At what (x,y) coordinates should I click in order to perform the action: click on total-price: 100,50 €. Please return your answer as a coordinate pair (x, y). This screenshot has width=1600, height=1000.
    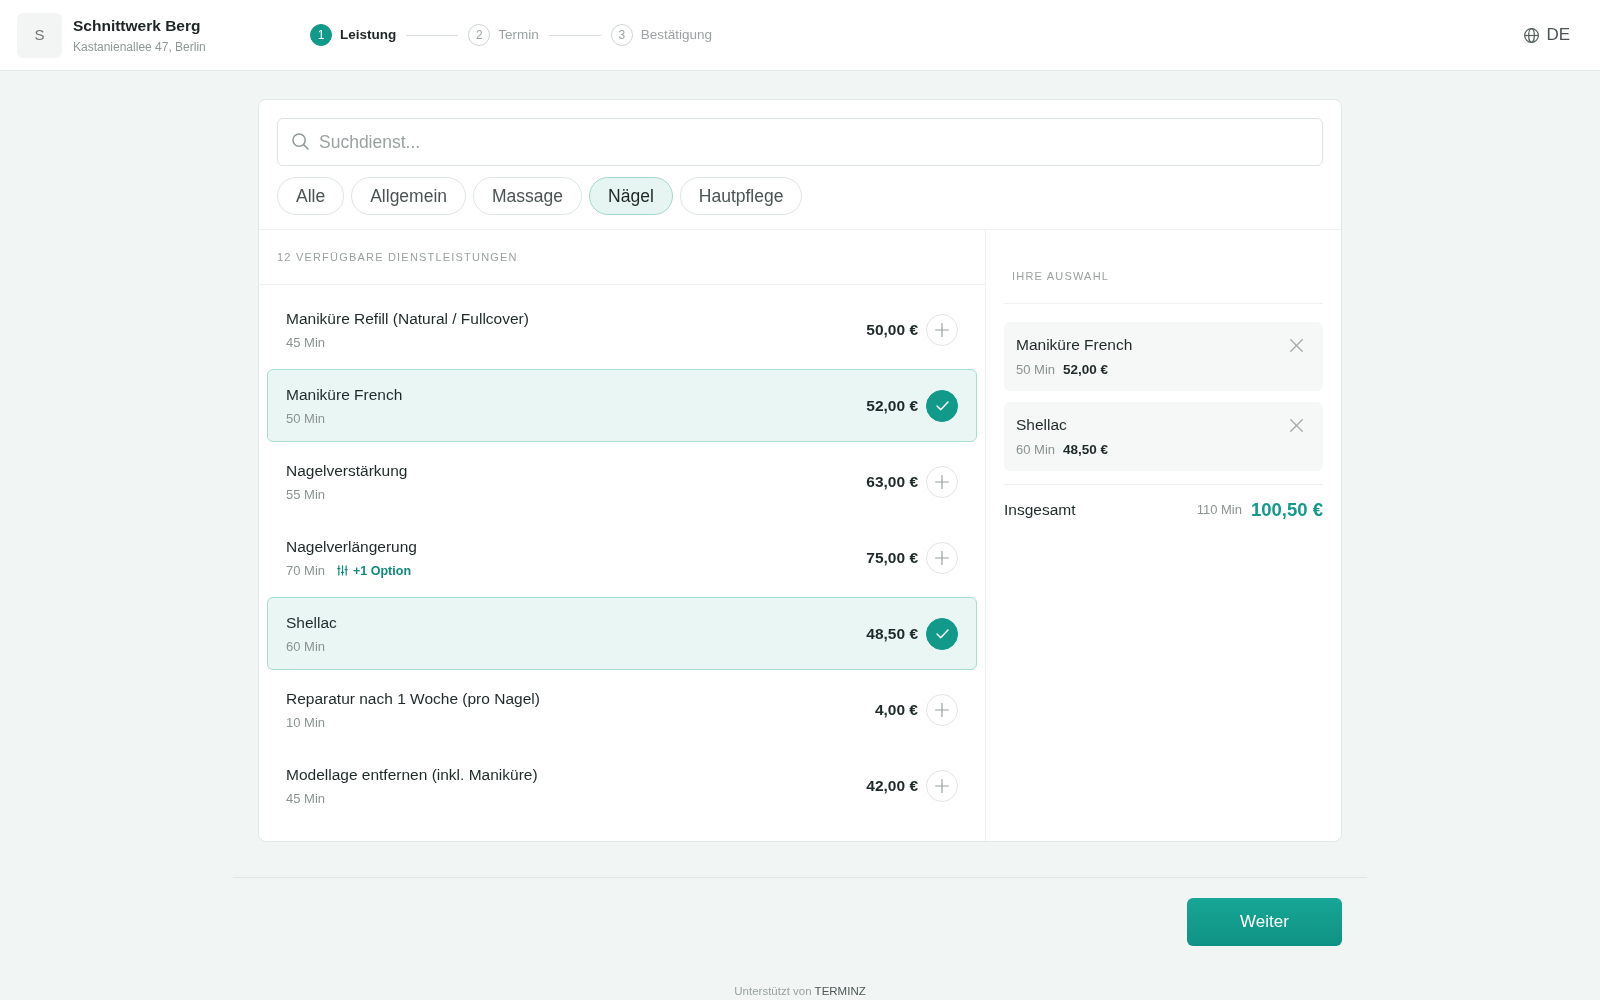
    Looking at the image, I should click on (1287, 510).